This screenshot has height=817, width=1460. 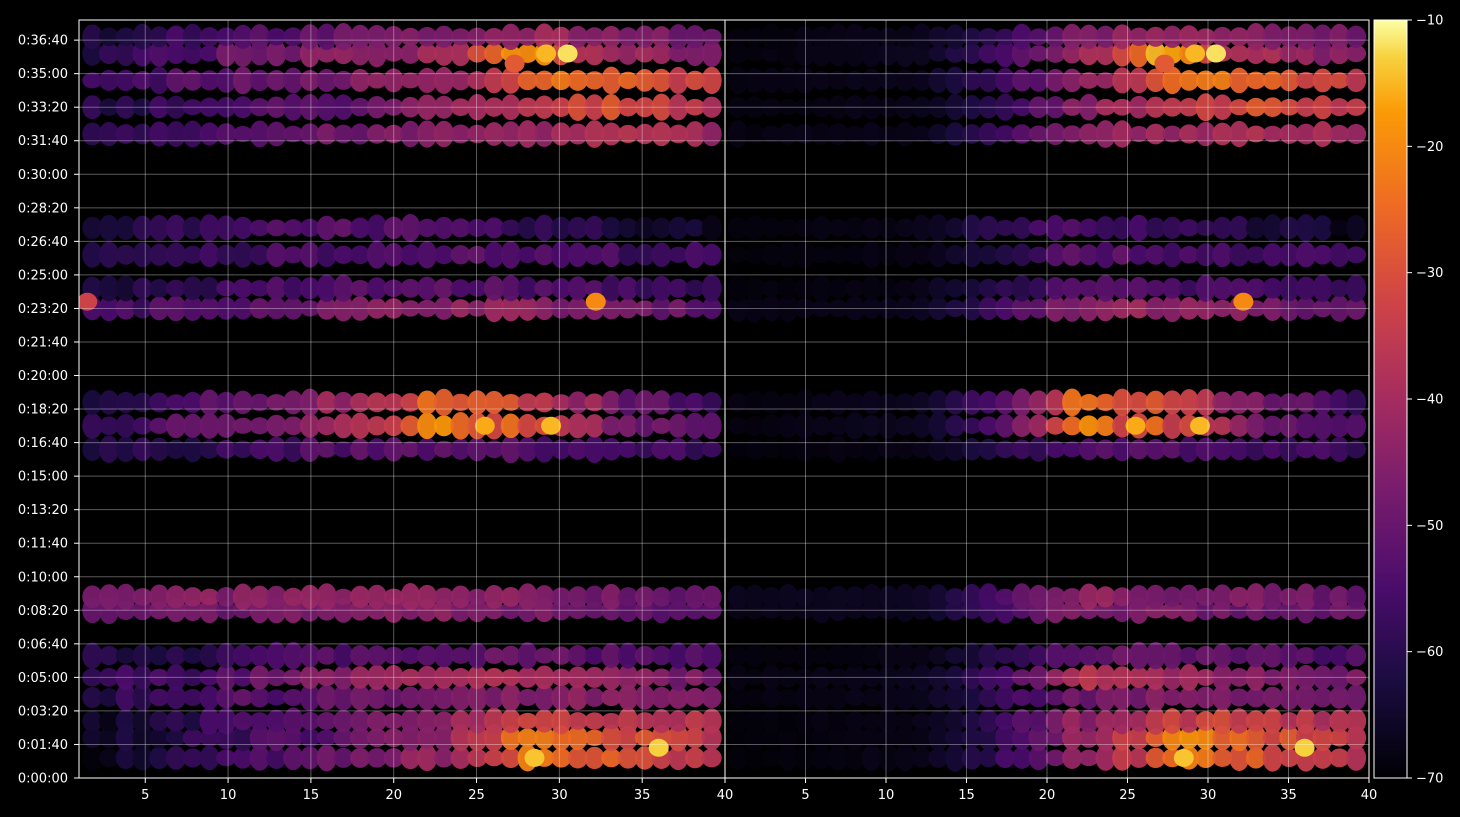 I want to click on colorbar-tick-label: −30, so click(x=1429, y=273).